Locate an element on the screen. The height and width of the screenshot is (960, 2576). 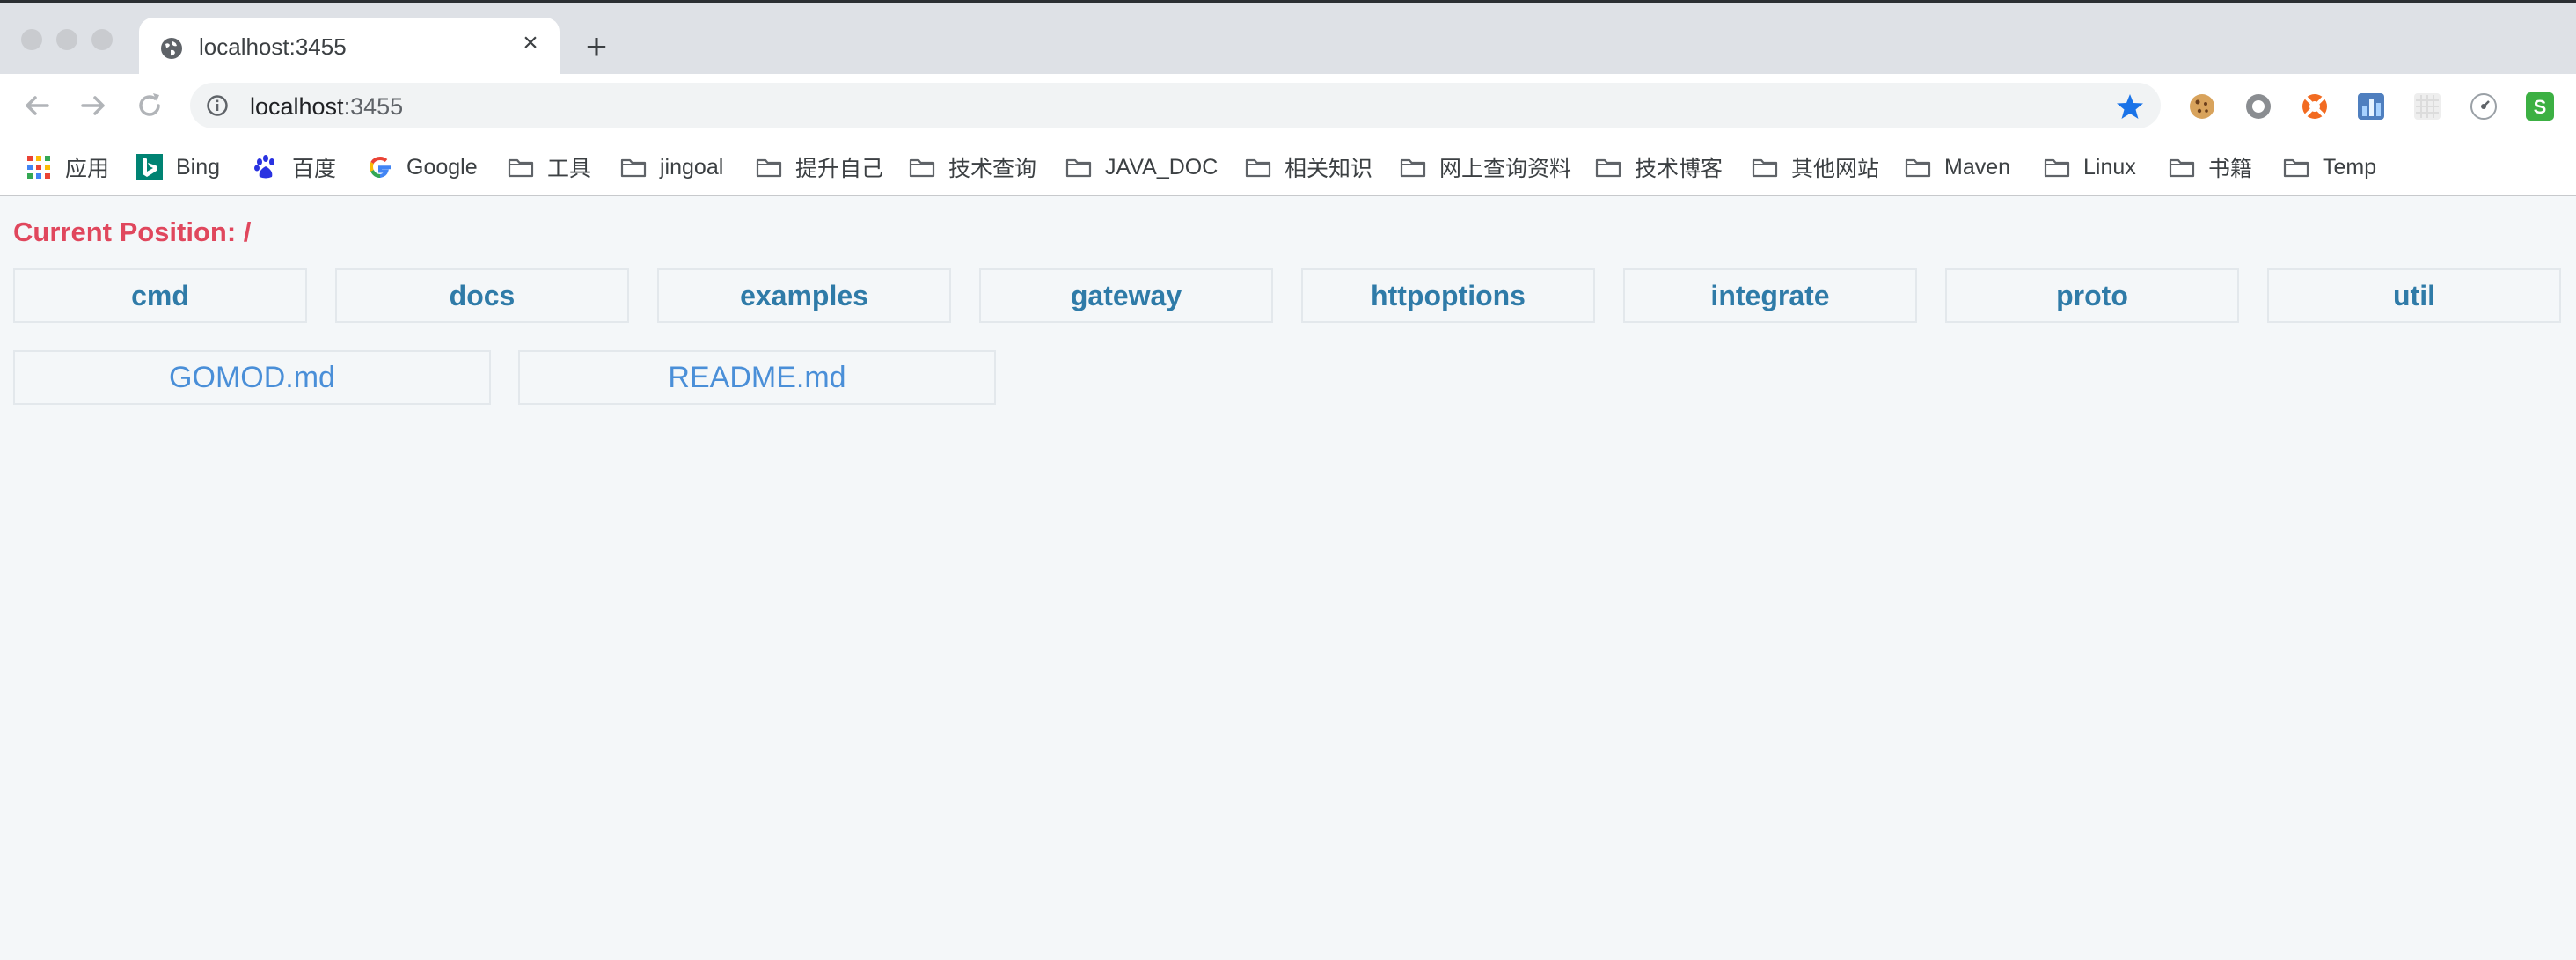
reload-icon is located at coordinates (149, 105).